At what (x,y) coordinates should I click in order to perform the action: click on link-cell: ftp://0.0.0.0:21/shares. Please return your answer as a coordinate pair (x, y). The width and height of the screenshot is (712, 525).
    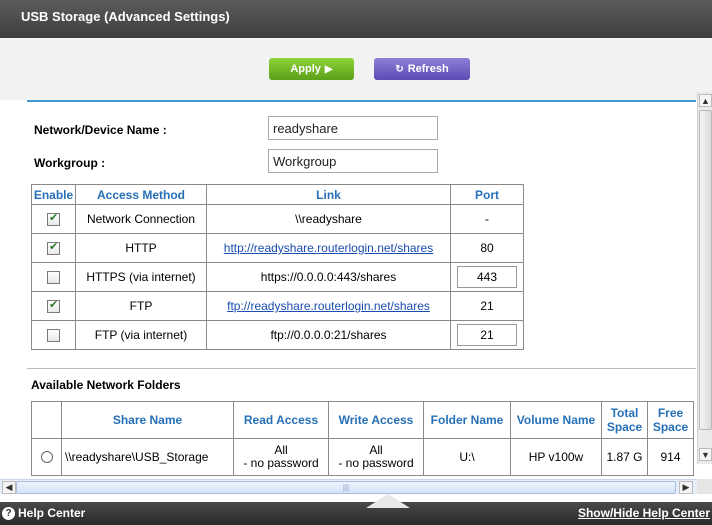
    Looking at the image, I should click on (328, 335).